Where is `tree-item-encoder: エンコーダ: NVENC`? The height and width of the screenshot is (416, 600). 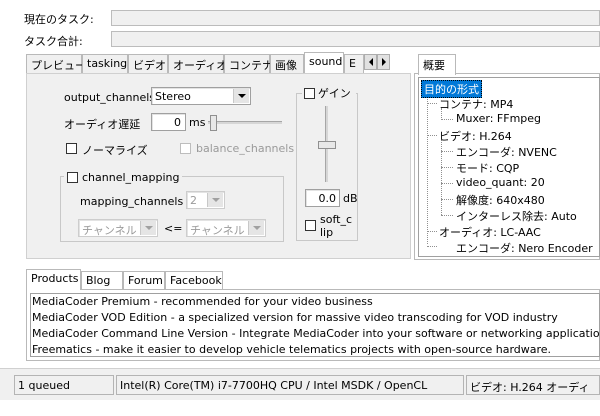
tree-item-encoder: エンコーダ: NVENC is located at coordinates (506, 152).